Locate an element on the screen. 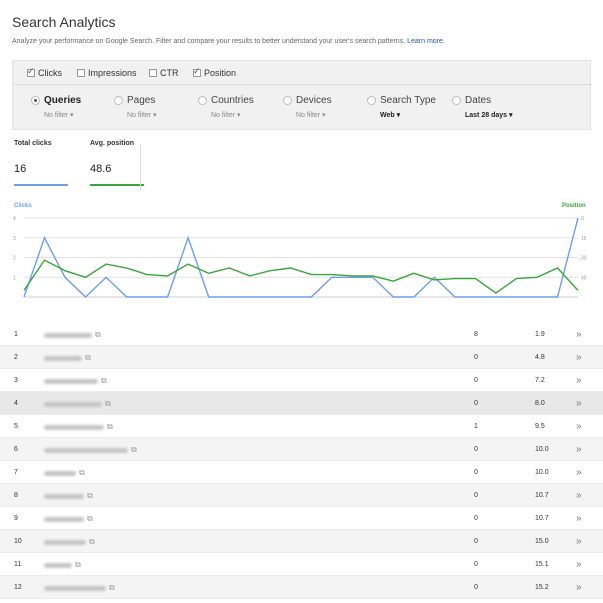  left-tick-label: 1 is located at coordinates (14, 278).